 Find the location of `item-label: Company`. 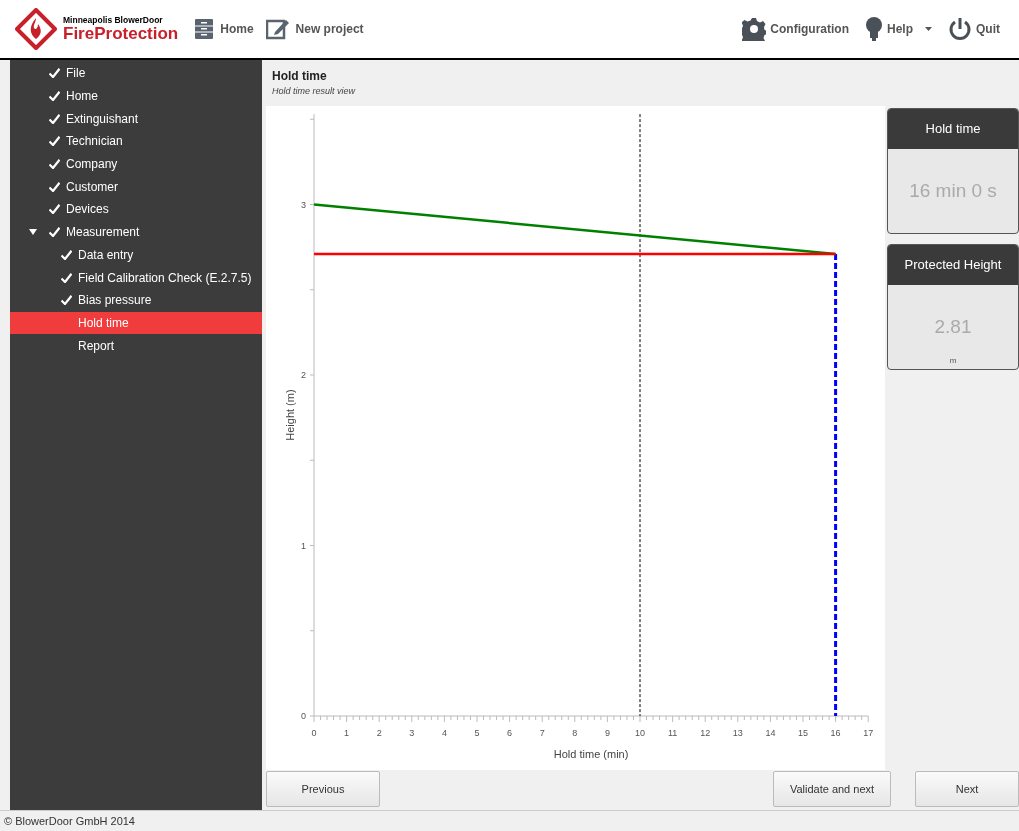

item-label: Company is located at coordinates (92, 165).